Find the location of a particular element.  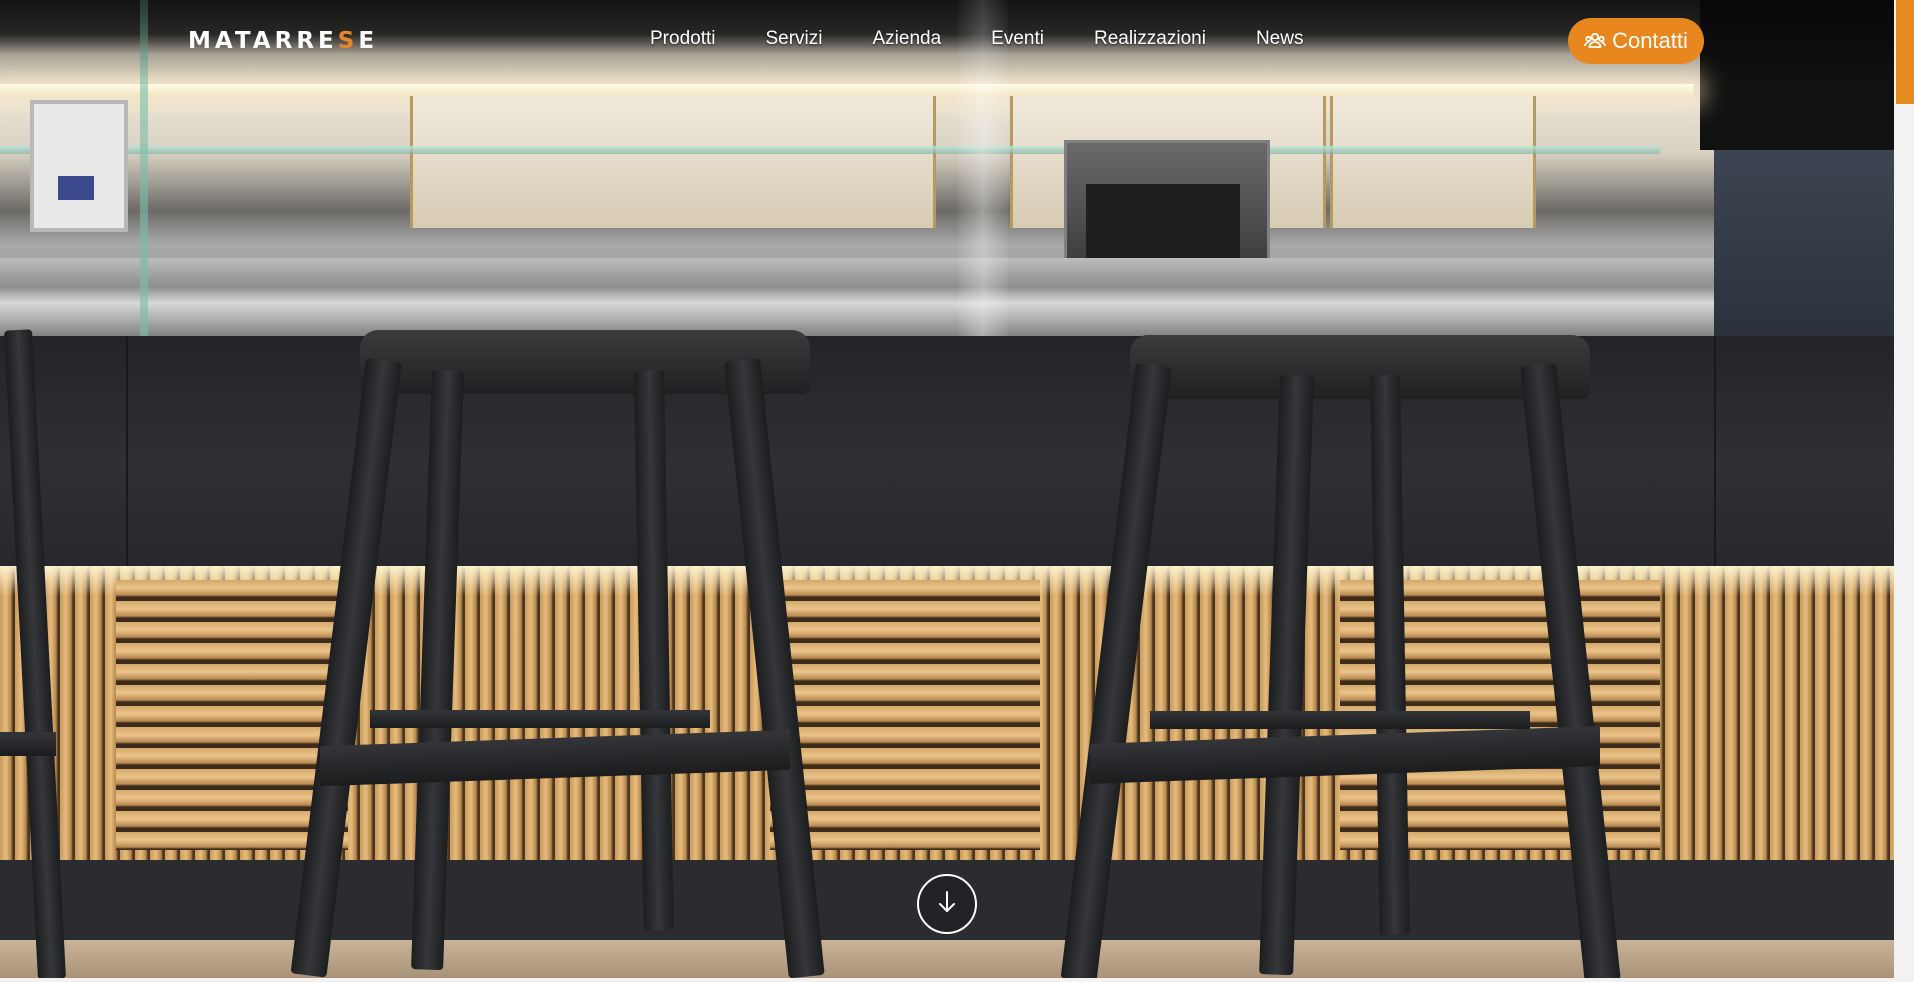

logo: MATARRESE is located at coordinates (283, 41).